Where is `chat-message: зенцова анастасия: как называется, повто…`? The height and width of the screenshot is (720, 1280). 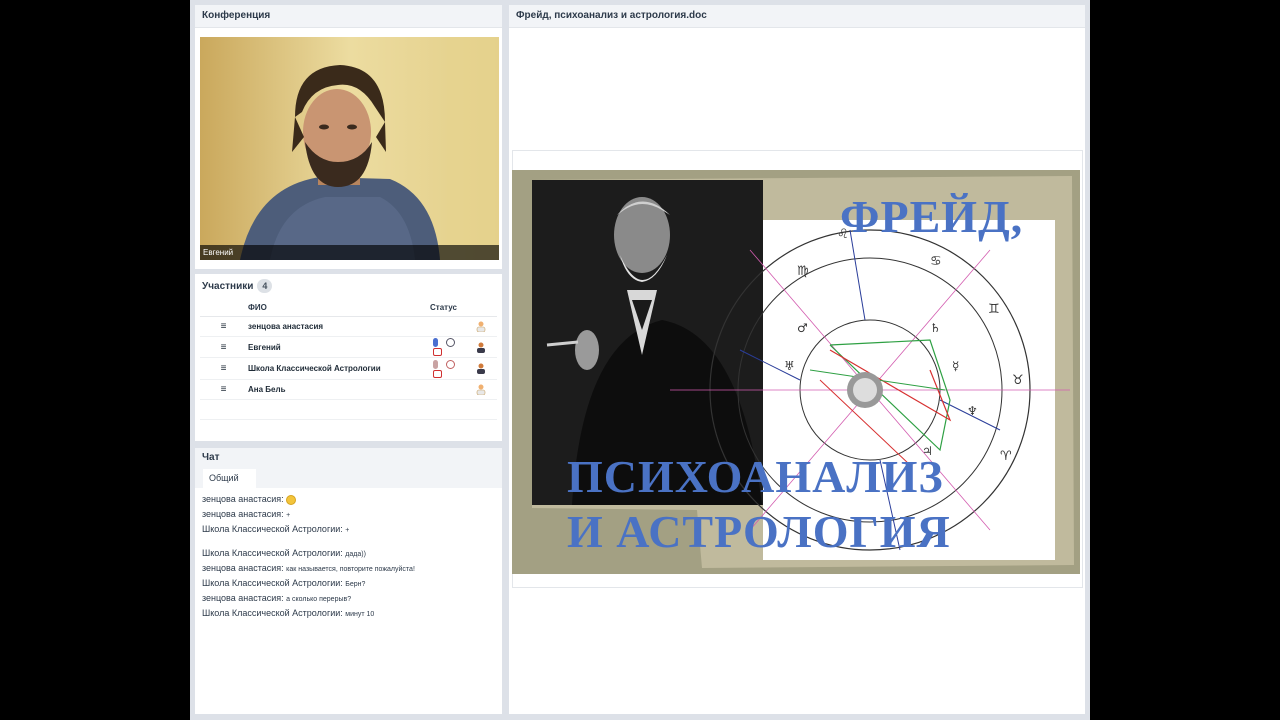 chat-message: зенцова анастасия: как называется, повто… is located at coordinates (349, 568).